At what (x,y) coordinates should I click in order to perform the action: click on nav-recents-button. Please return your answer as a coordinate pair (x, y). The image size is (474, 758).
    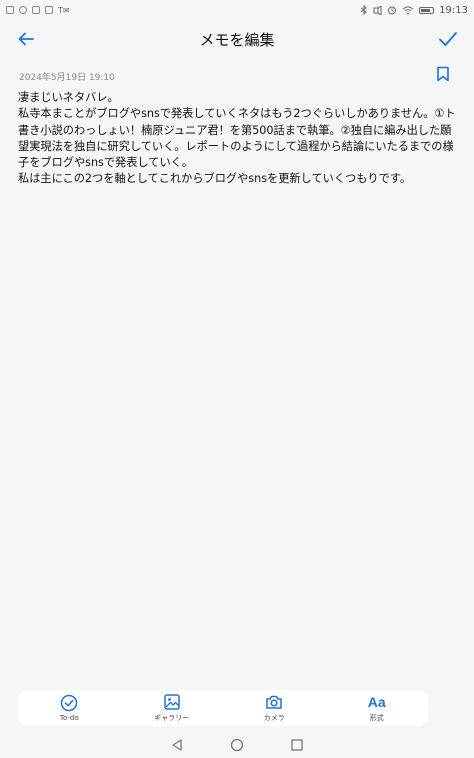
    Looking at the image, I should click on (297, 745).